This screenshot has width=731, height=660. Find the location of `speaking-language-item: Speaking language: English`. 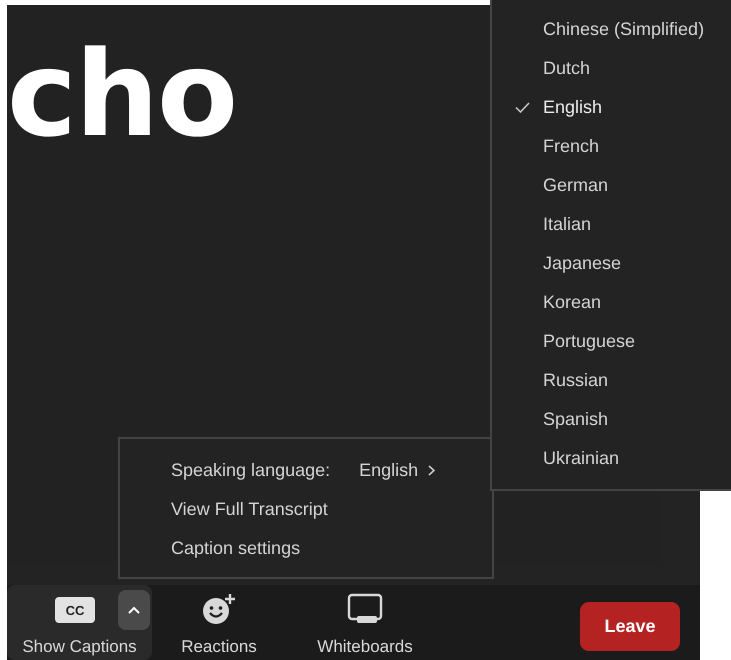

speaking-language-item: Speaking language: English is located at coordinates (321, 470).